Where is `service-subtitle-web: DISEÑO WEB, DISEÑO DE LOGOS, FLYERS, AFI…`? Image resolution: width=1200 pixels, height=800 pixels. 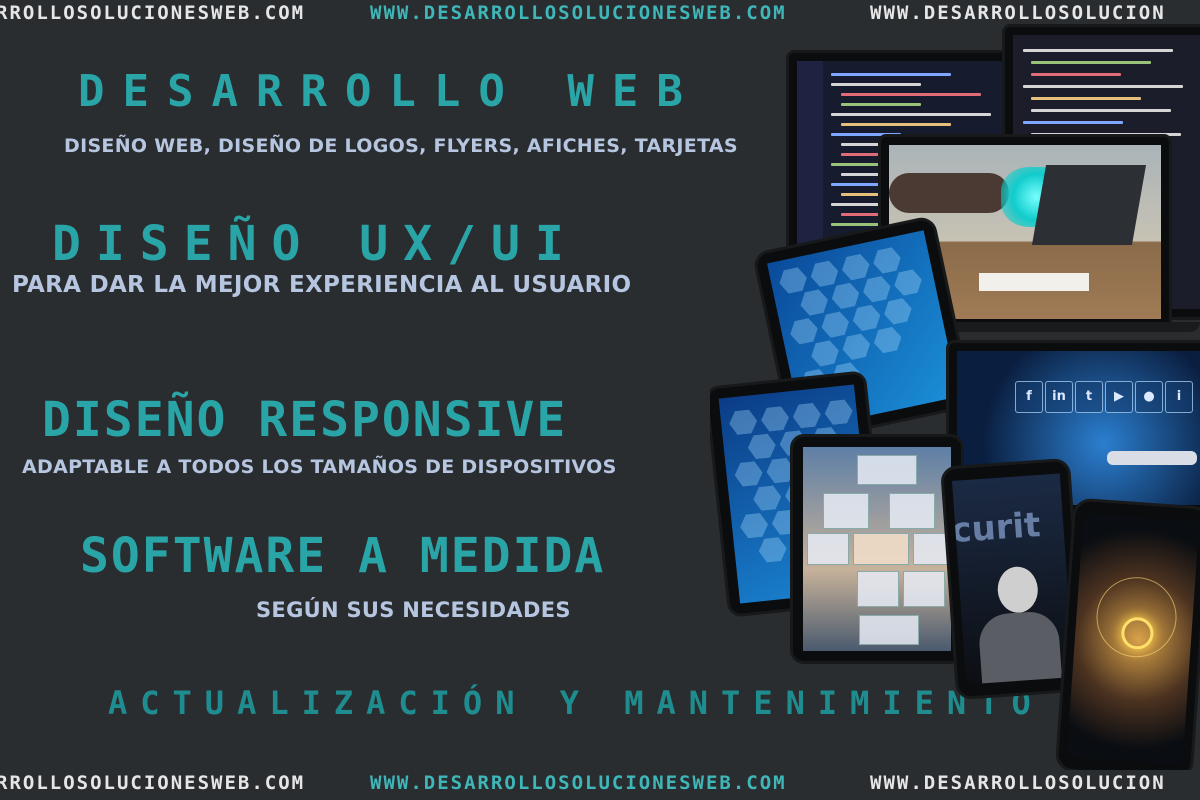
service-subtitle-web: DISEÑO WEB, DISEÑO DE LOGOS, FLYERS, AFI… is located at coordinates (401, 146).